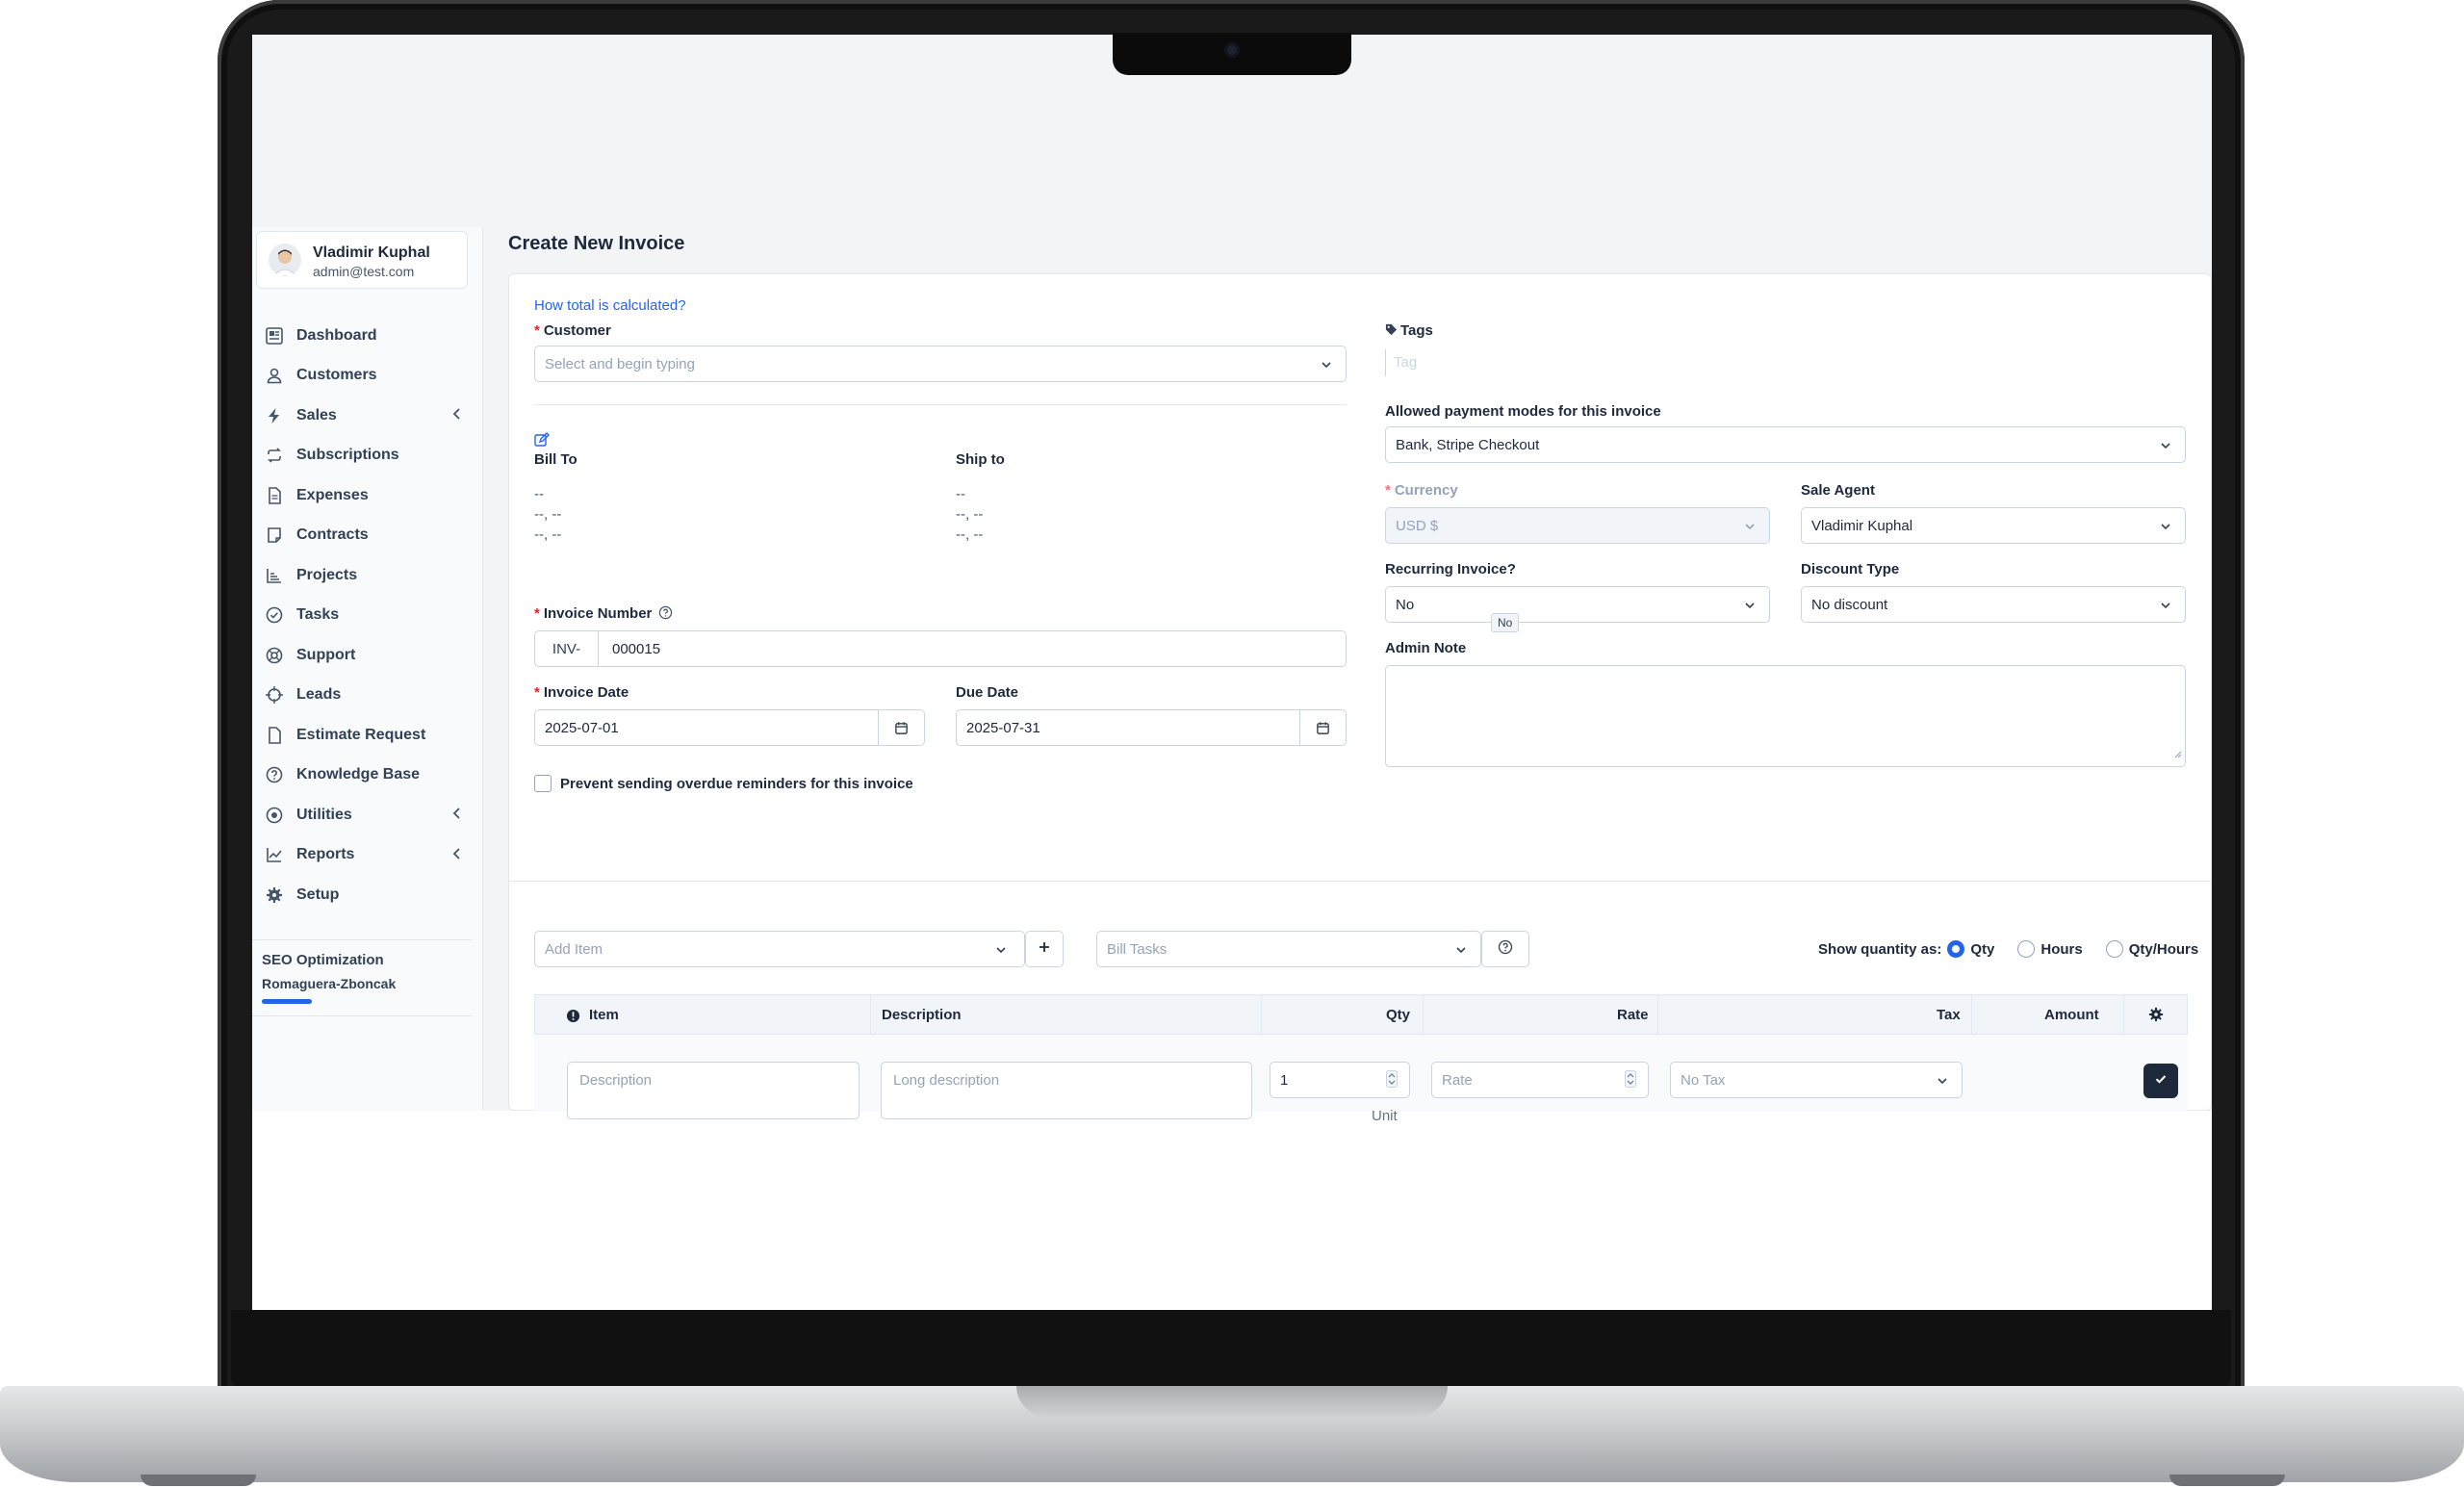 The height and width of the screenshot is (1488, 2464). Describe the element at coordinates (2026, 949) in the screenshot. I see `radio-hours` at that location.